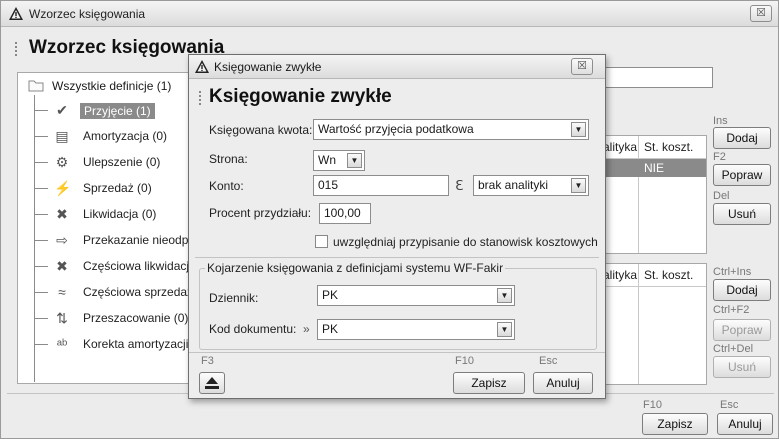 Image resolution: width=779 pixels, height=439 pixels. I want to click on dialog-title: Księgowanie zwykłe, so click(300, 96).